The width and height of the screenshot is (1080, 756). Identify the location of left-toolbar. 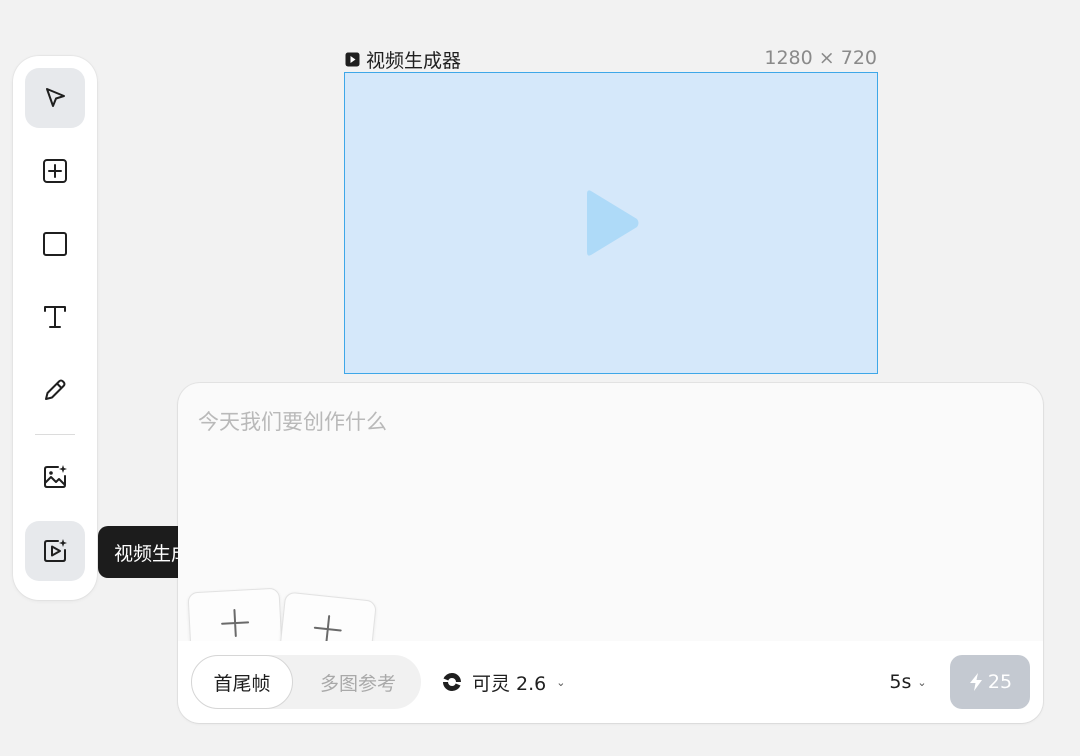
(55, 328).